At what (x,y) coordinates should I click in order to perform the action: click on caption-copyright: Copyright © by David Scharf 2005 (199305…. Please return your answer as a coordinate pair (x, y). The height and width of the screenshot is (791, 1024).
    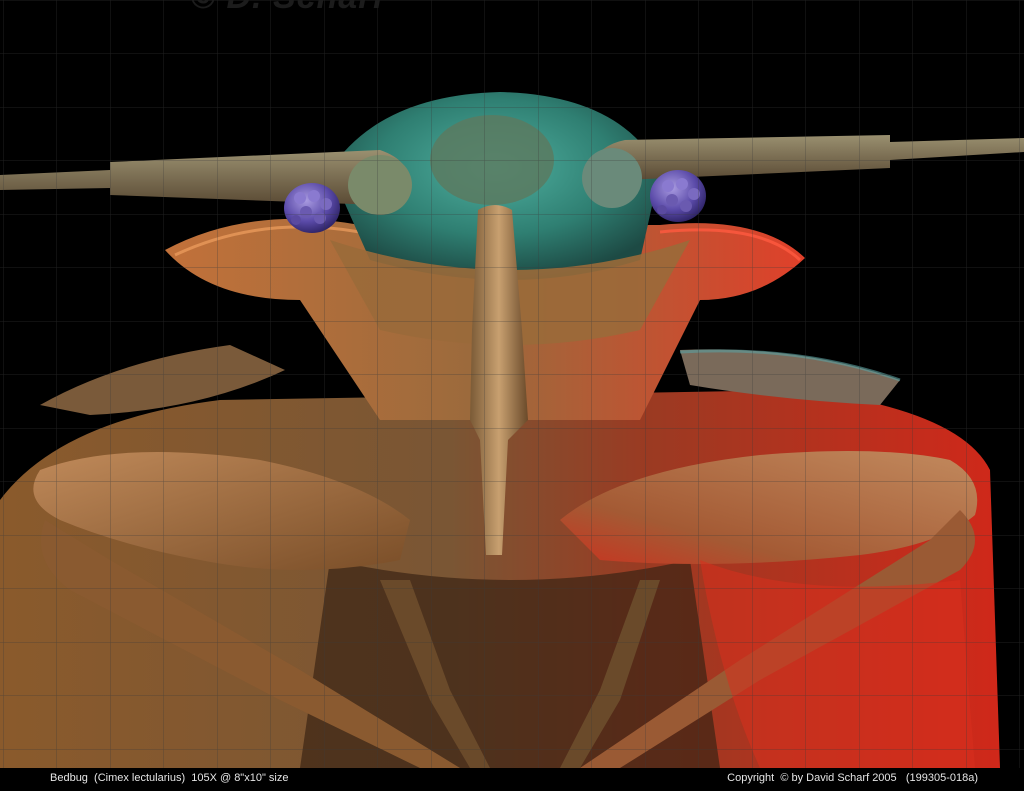
    Looking at the image, I should click on (852, 778).